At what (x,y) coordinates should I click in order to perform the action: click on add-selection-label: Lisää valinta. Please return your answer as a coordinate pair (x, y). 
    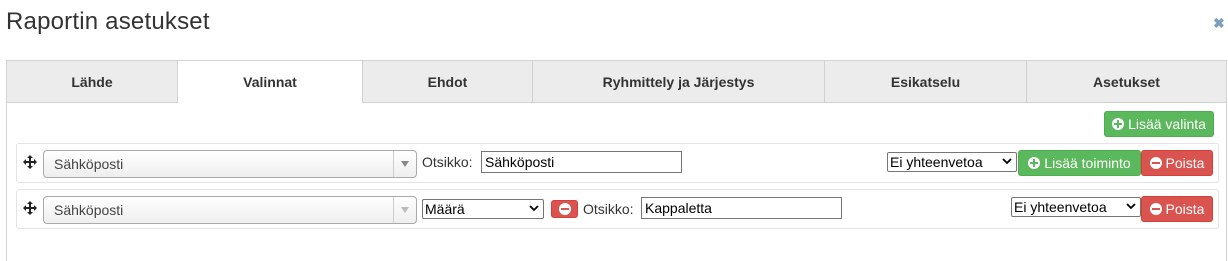
    Looking at the image, I should click on (1167, 124).